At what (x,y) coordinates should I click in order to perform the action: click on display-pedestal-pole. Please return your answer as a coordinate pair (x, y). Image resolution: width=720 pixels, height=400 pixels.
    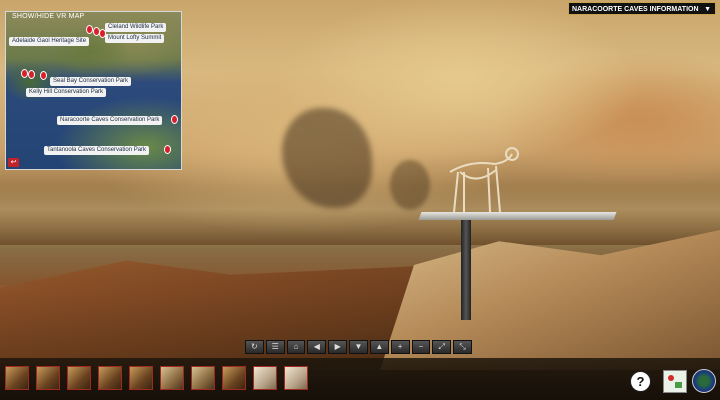
    Looking at the image, I should click on (466, 270).